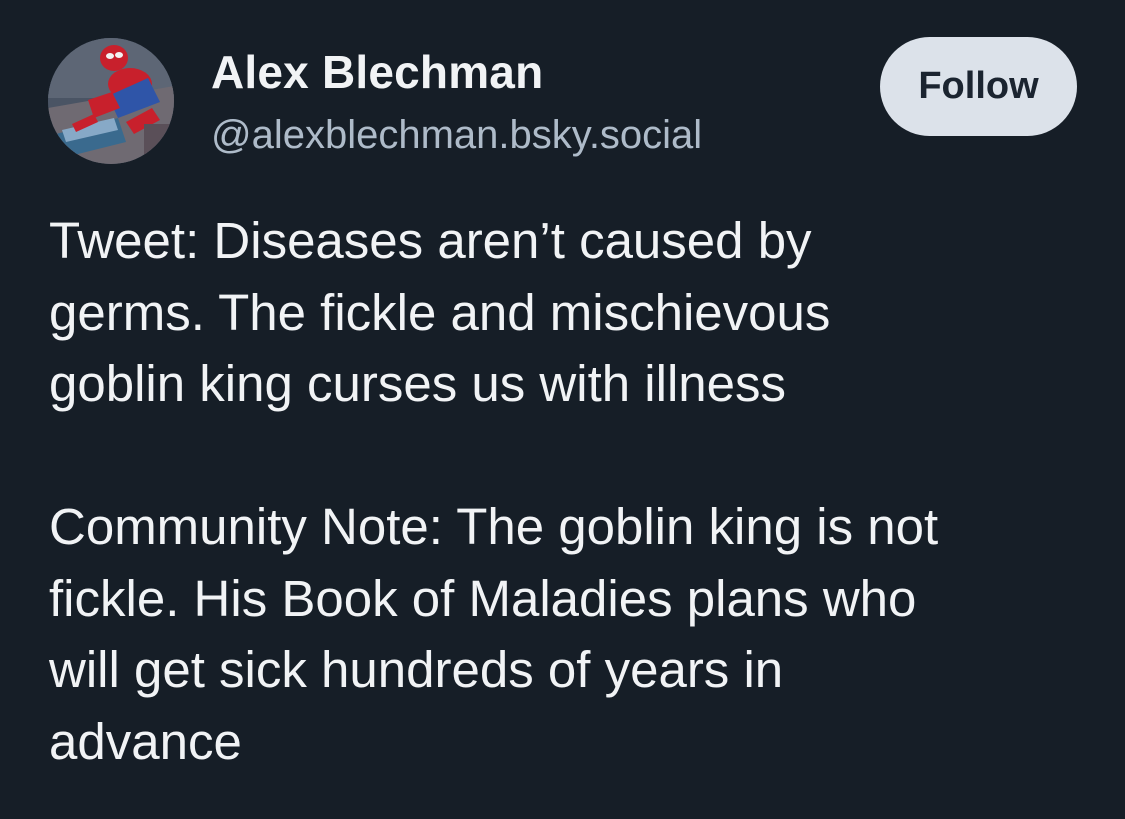  I want to click on spider-man-avatar-icon, so click(111, 101).